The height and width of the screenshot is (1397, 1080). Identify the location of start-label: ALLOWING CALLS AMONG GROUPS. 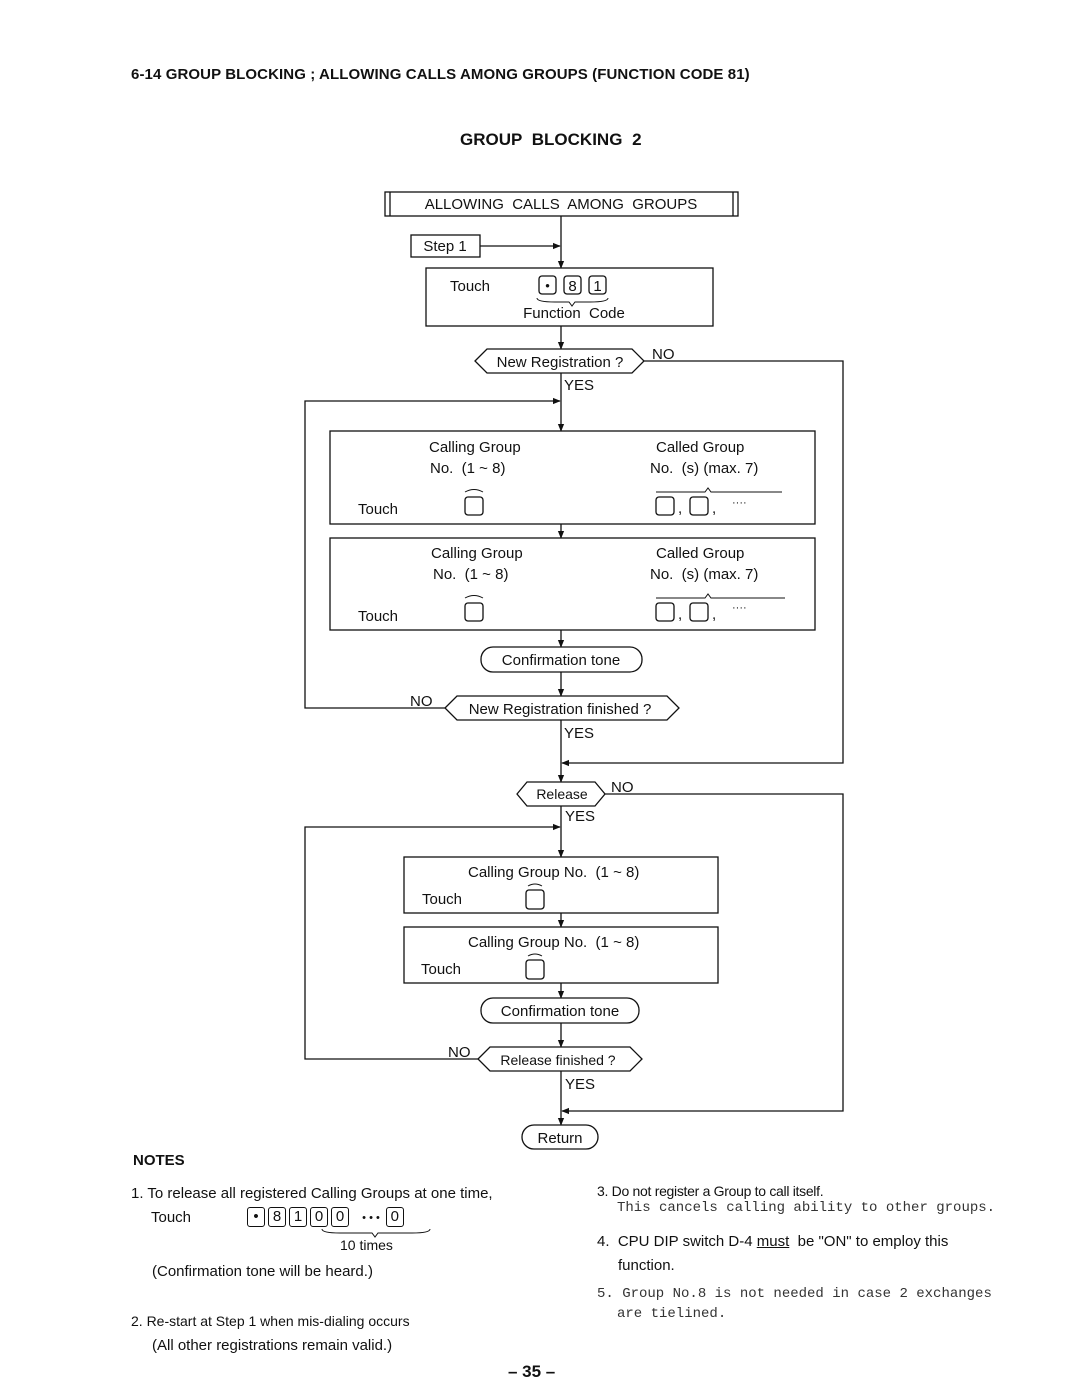
(561, 204).